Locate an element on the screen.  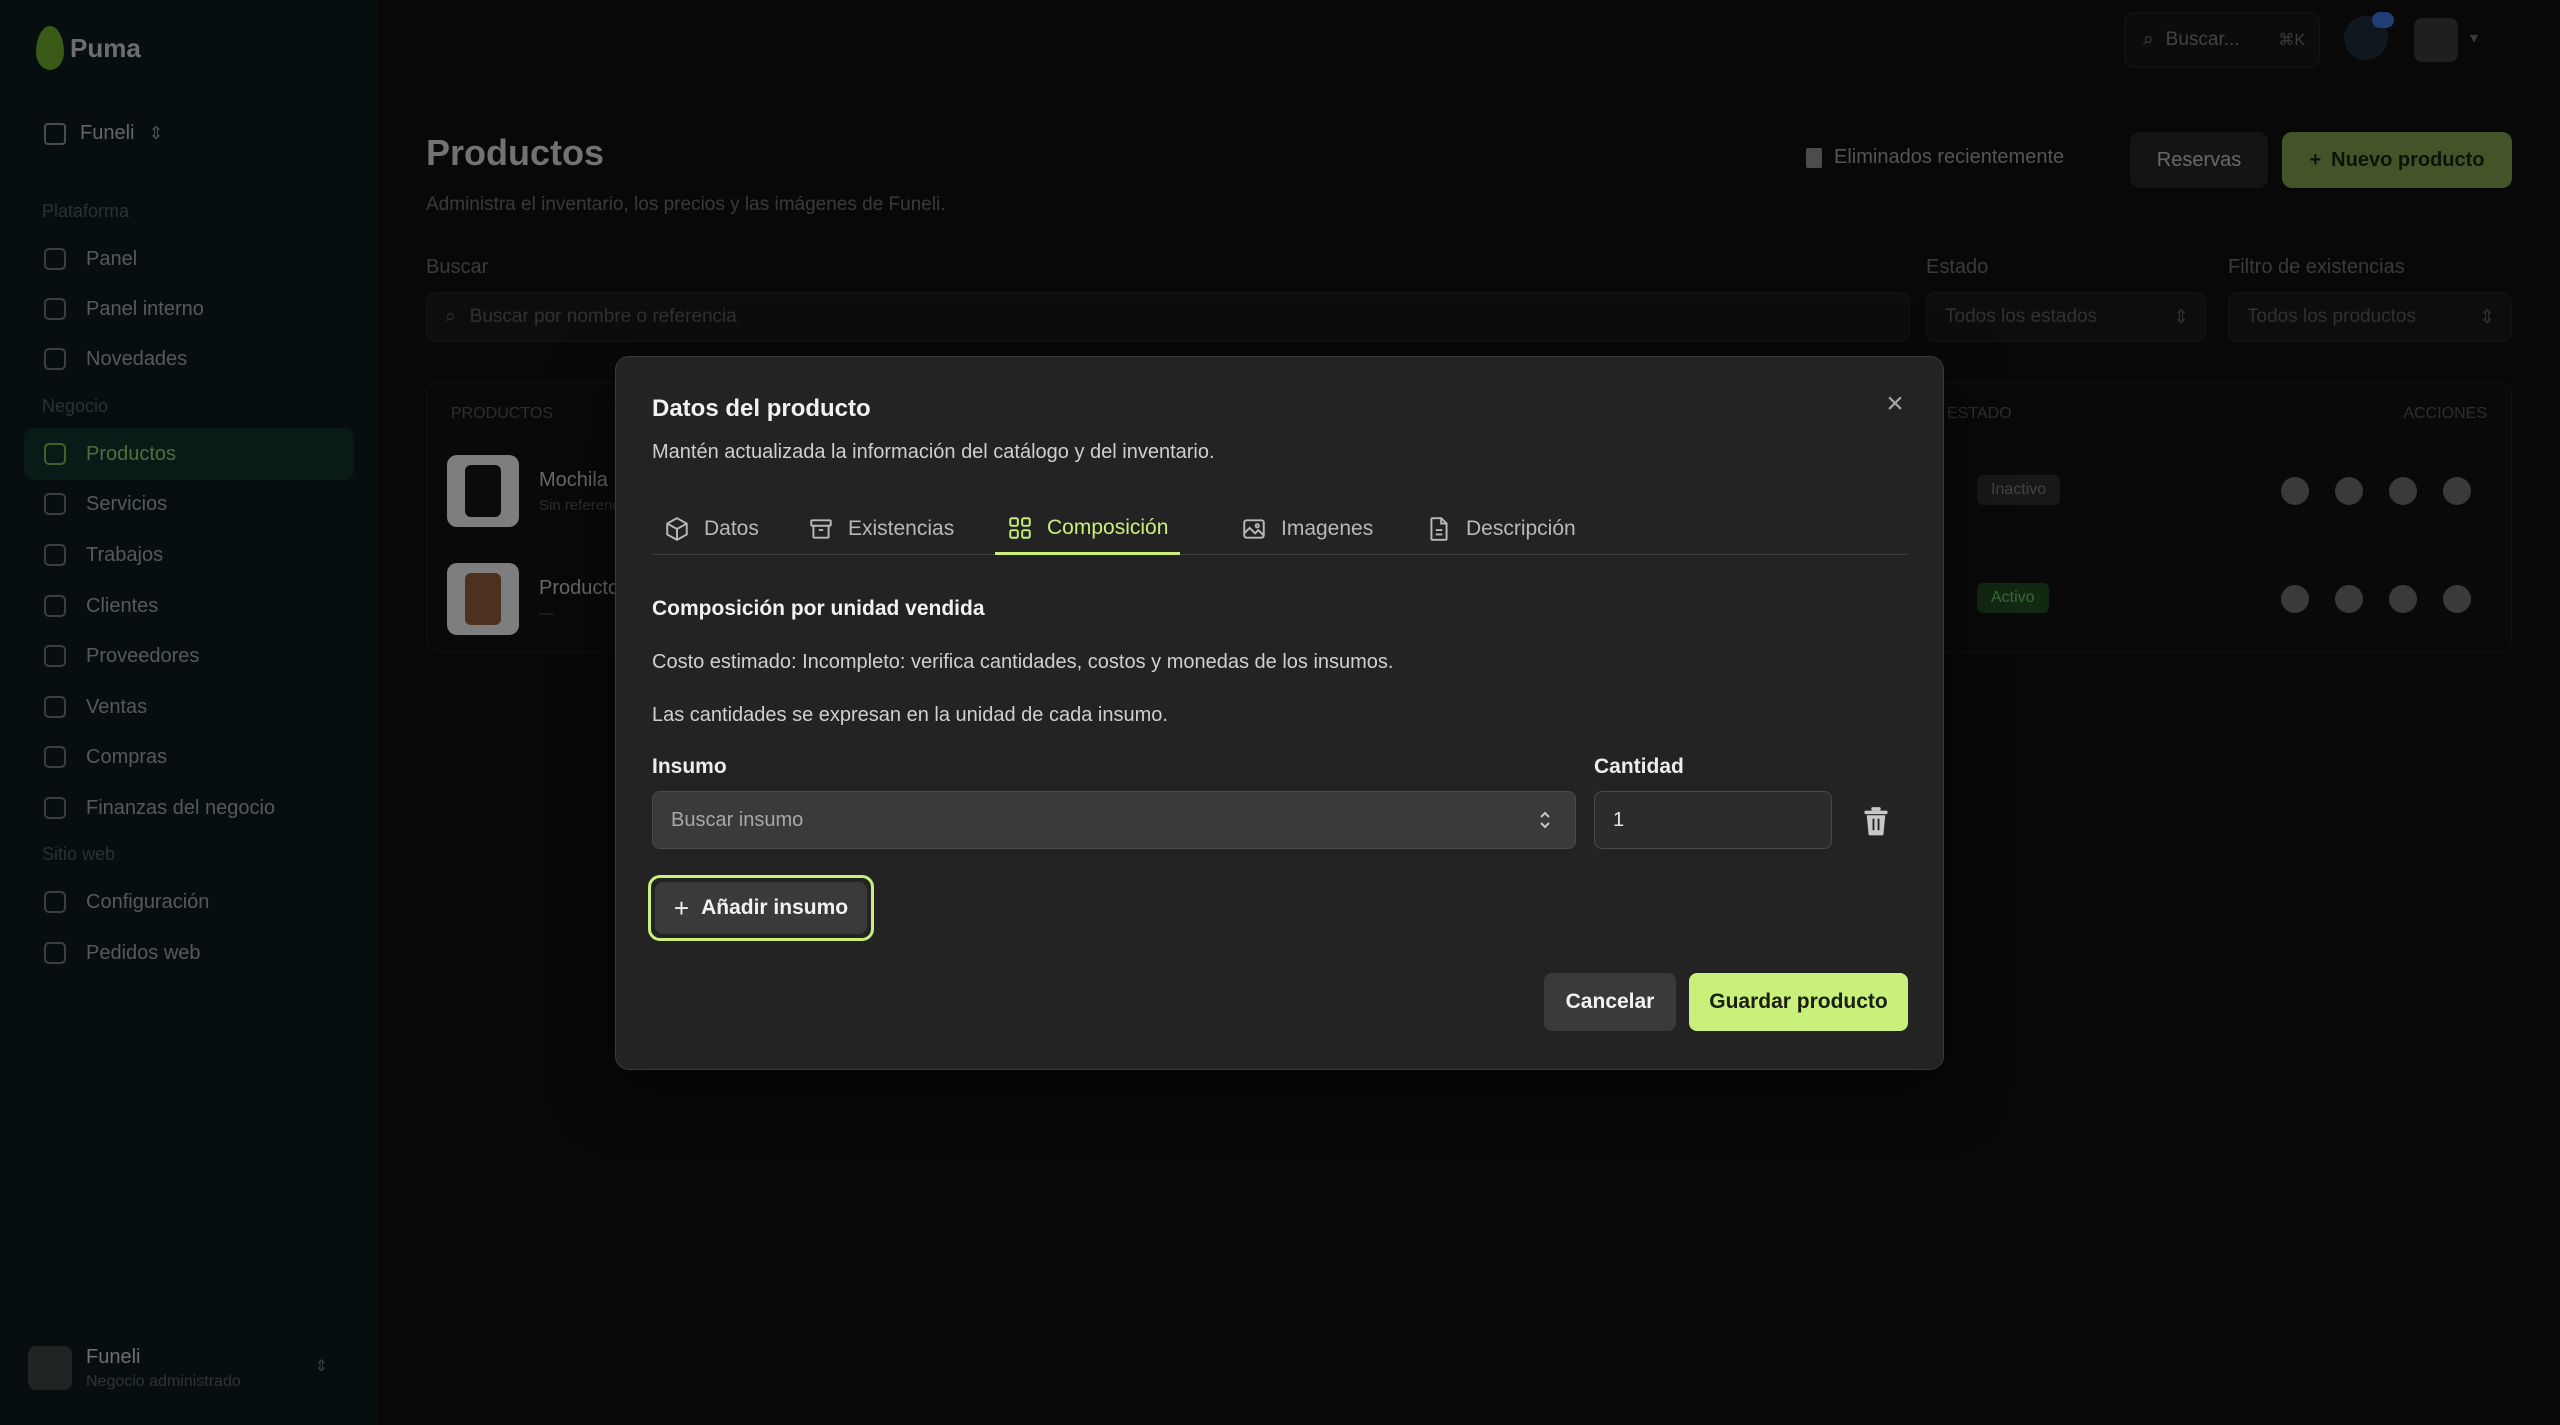
tab-datos: Datos is located at coordinates (711, 529).